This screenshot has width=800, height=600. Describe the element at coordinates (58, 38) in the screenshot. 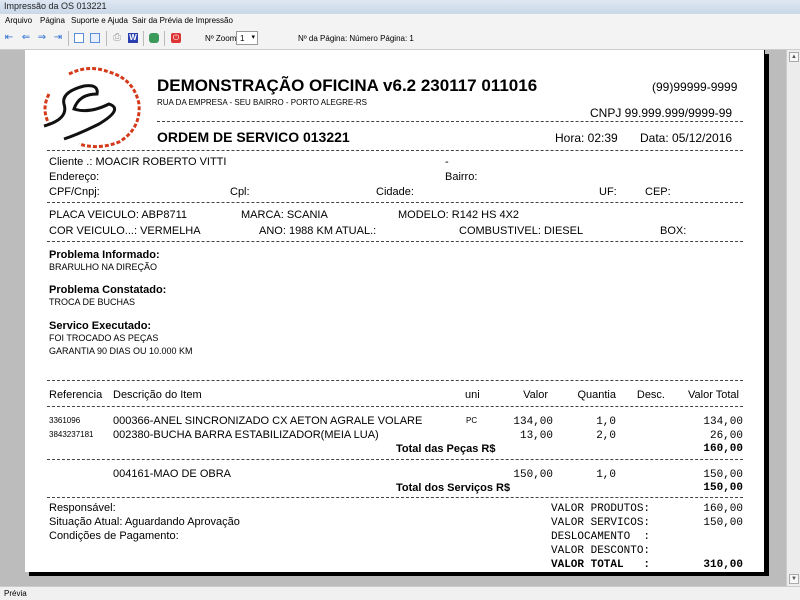

I see `last-page-icon: ⇥` at that location.